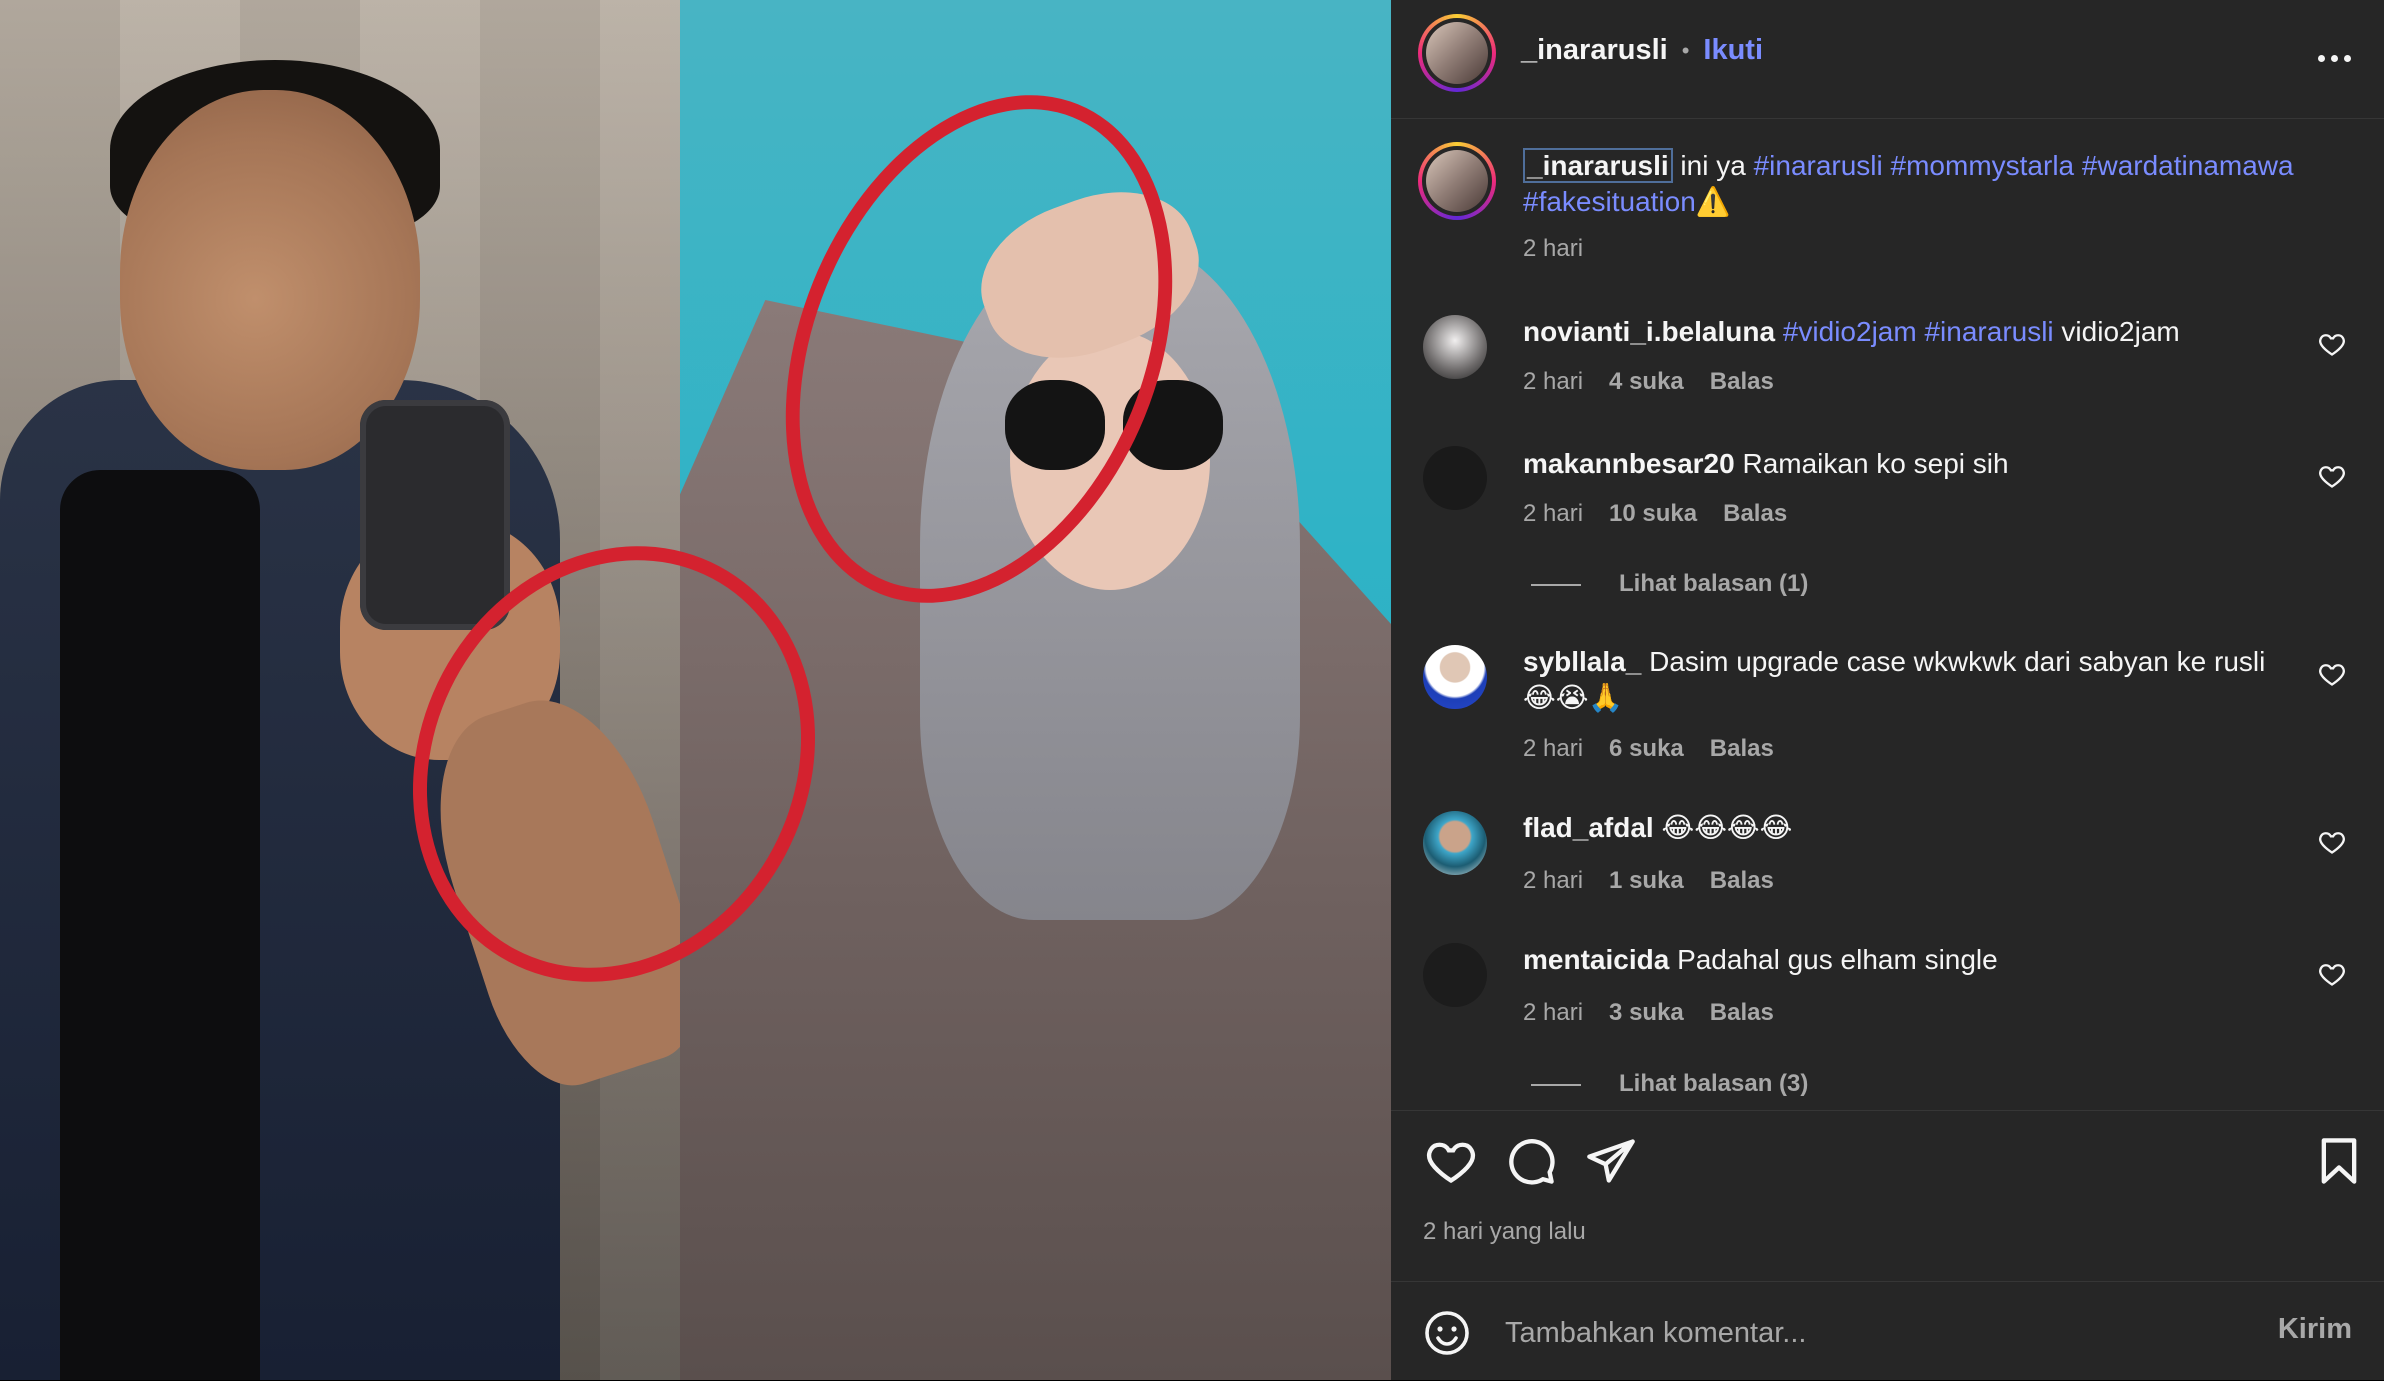 Image resolution: width=2384 pixels, height=1381 pixels. Describe the element at coordinates (1727, 827) in the screenshot. I see `comment-text: 😂😂😂😂` at that location.